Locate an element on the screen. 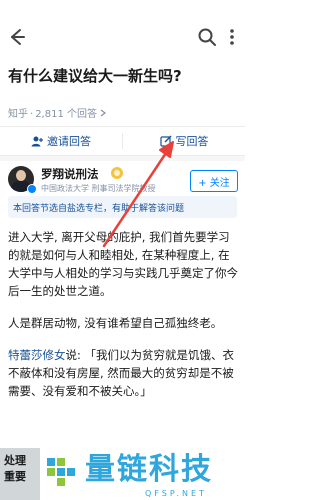 This screenshot has width=320, height=500. question-actions: 邀请回答 写回答 is located at coordinates (122, 141).